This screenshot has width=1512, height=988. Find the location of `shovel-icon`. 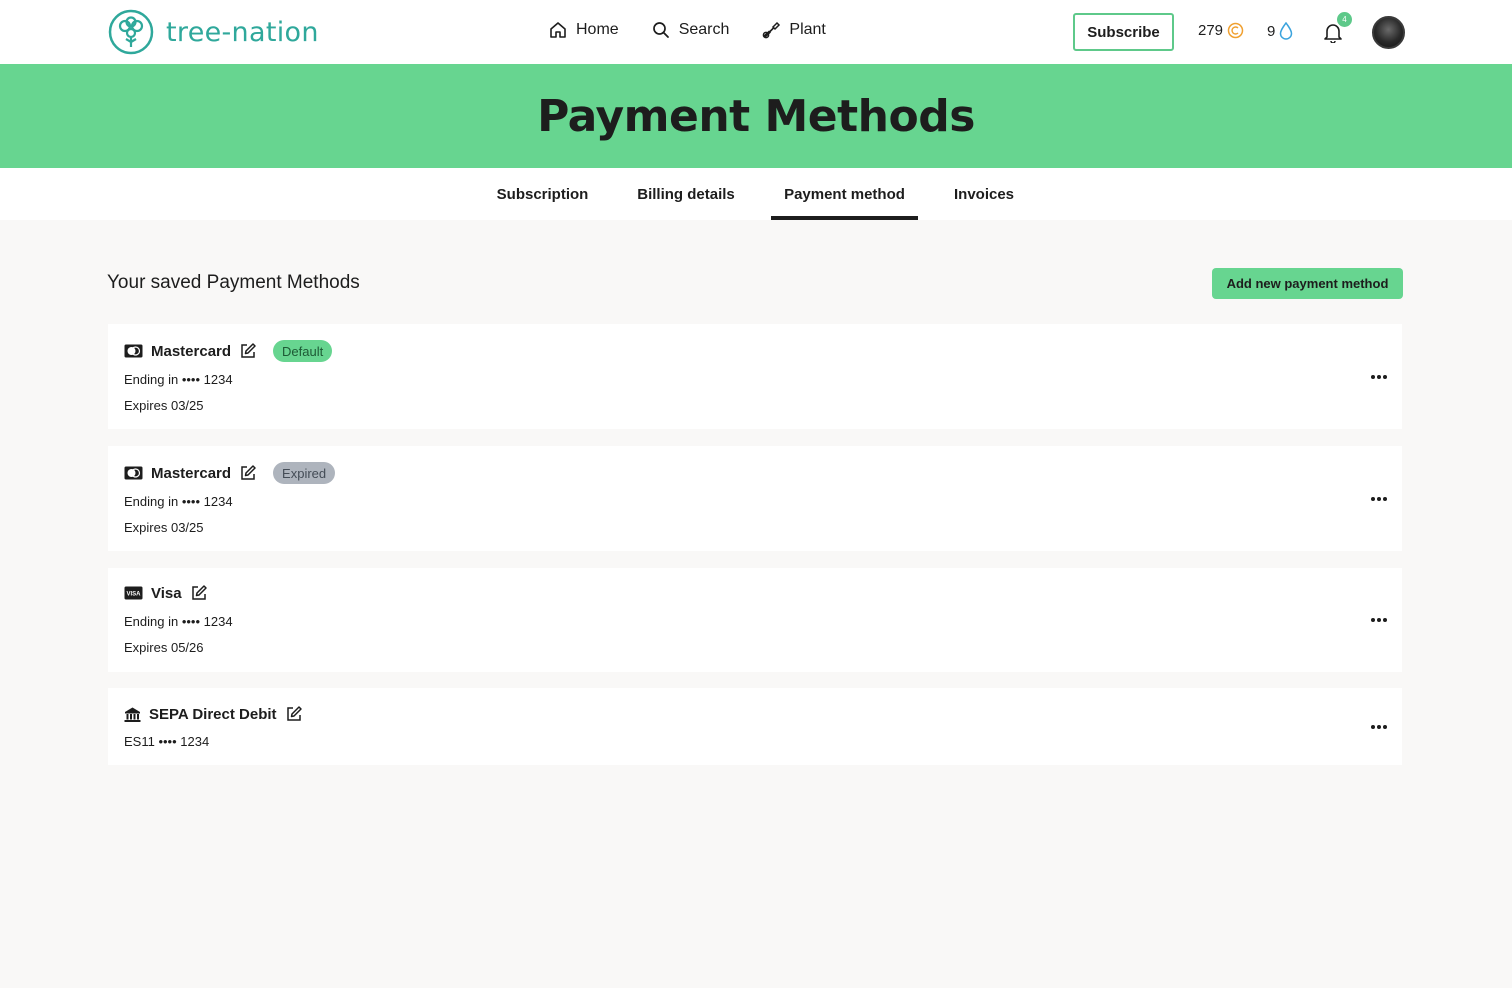

shovel-icon is located at coordinates (772, 30).